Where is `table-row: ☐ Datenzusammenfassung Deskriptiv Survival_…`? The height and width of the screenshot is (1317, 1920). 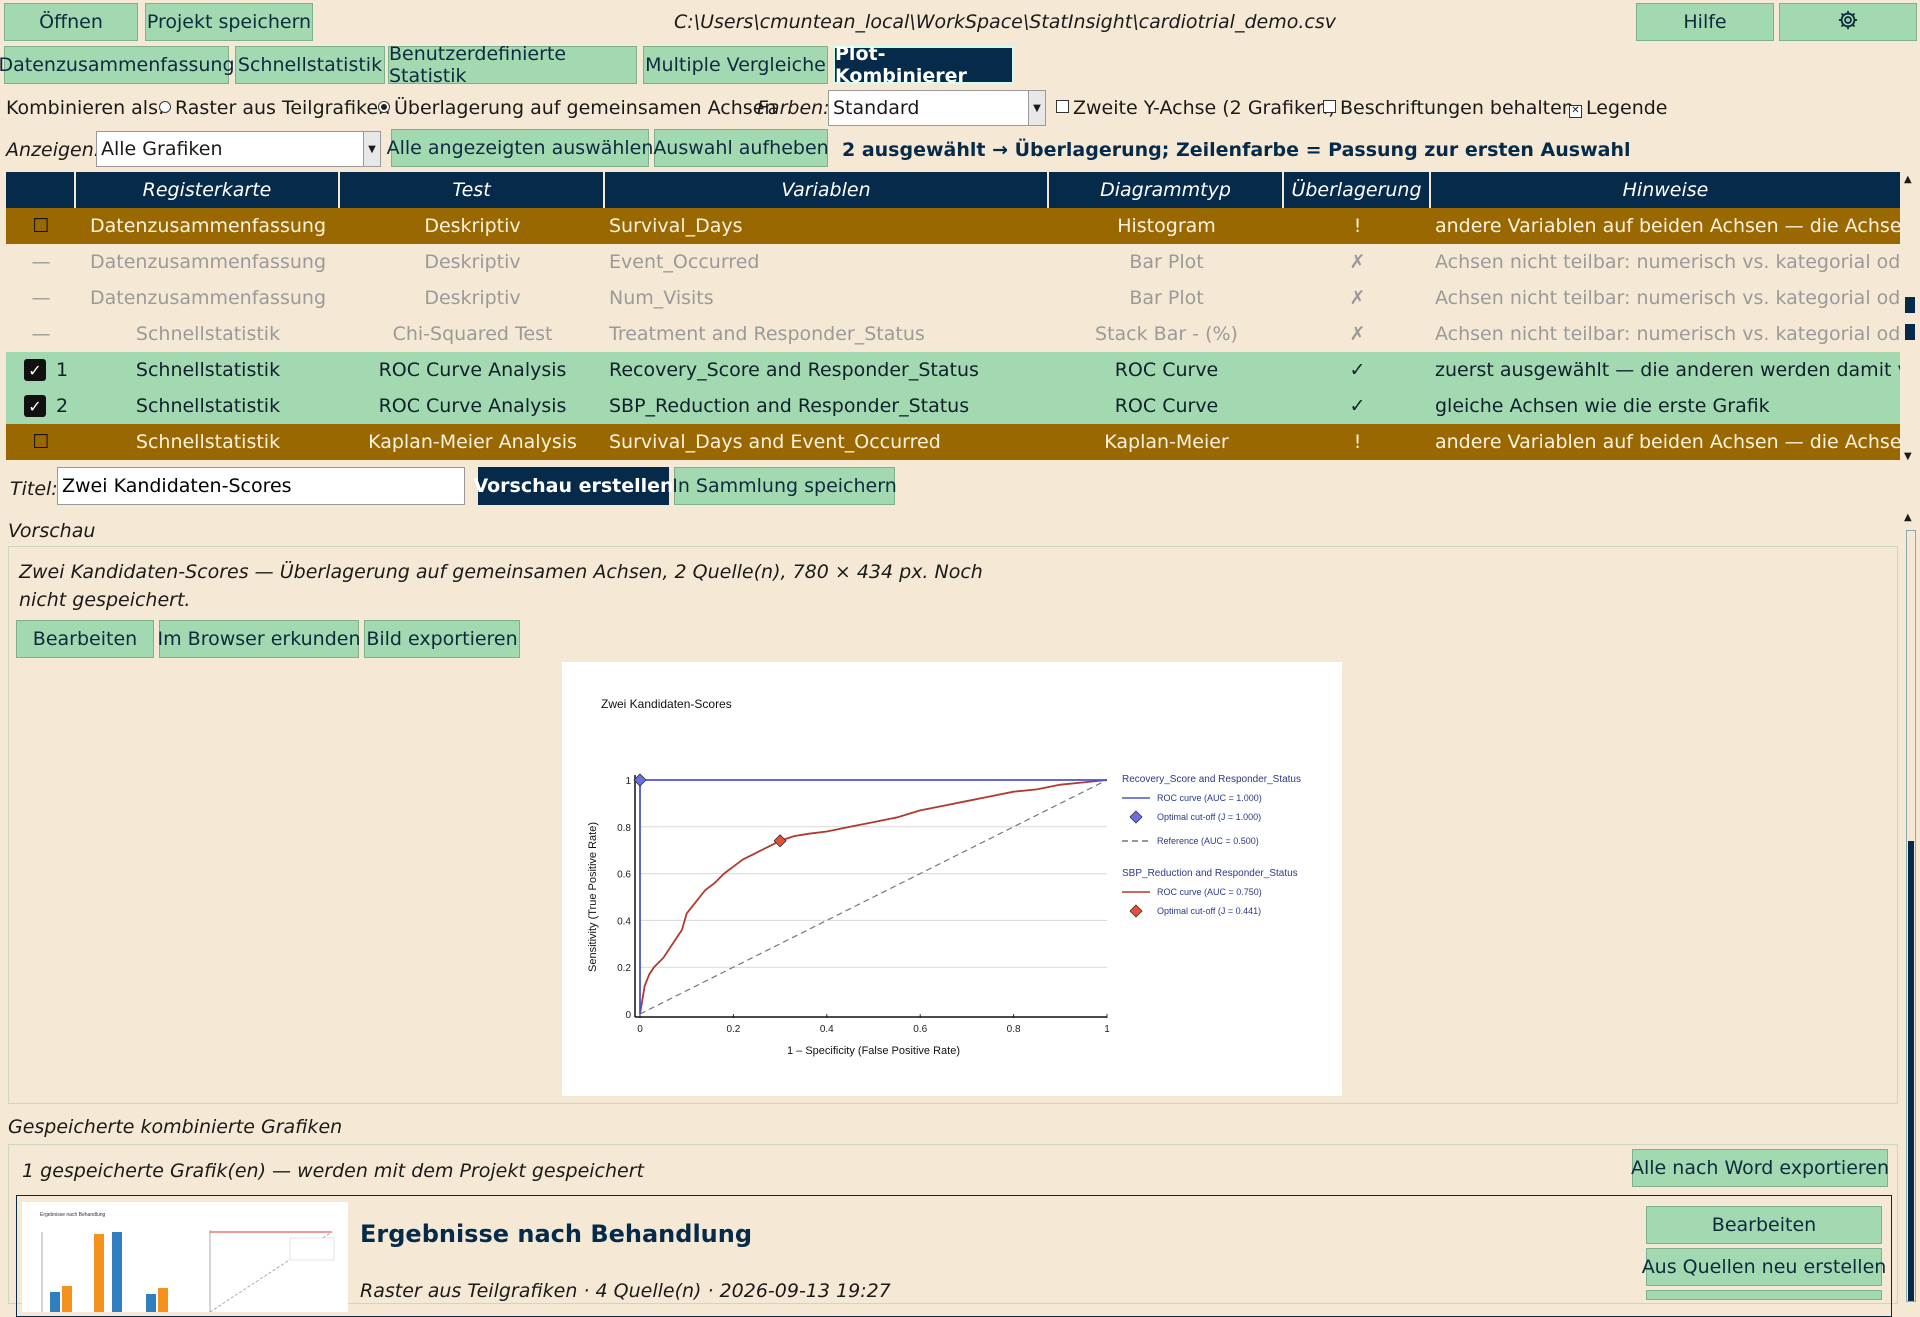
table-row: ☐ Datenzusammenfassung Deskriptiv Survival_… is located at coordinates (953, 226).